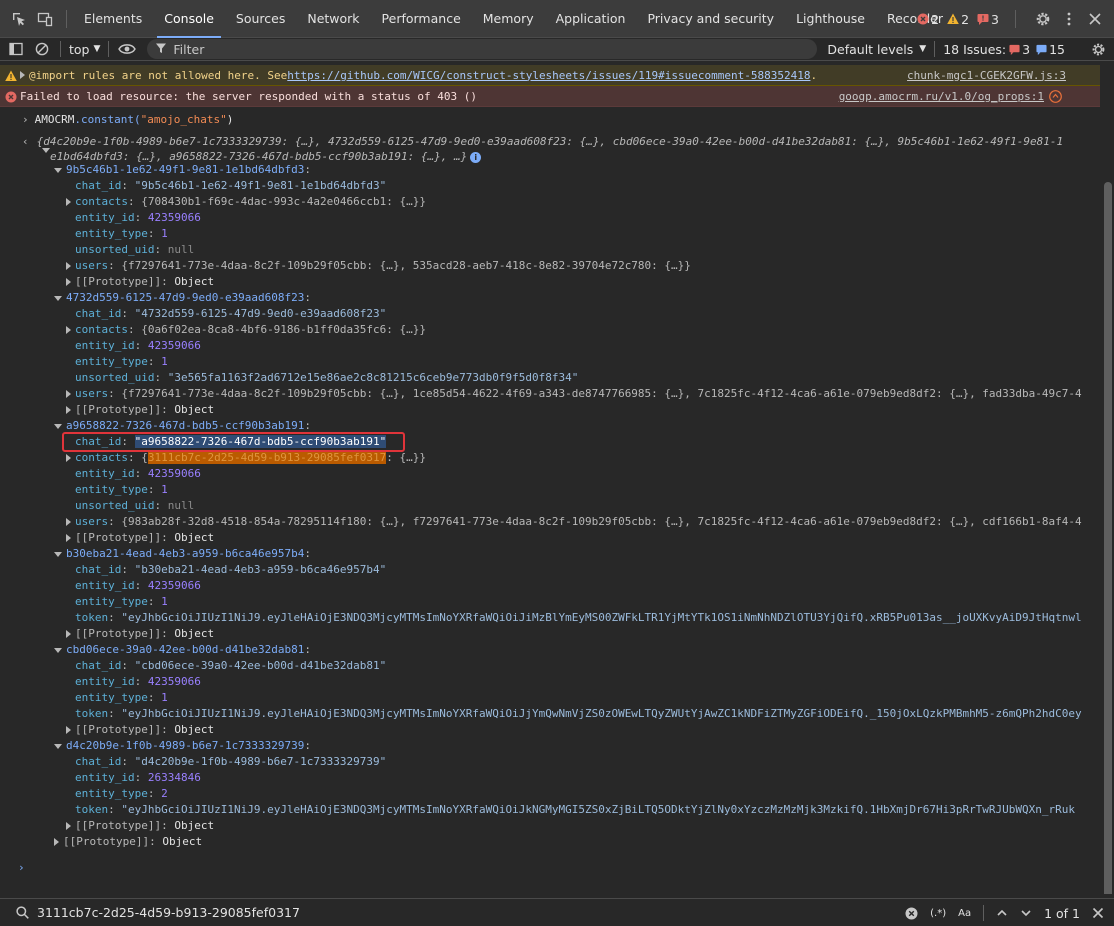 The image size is (1114, 926). I want to click on tab-memory: Memory, so click(508, 19).